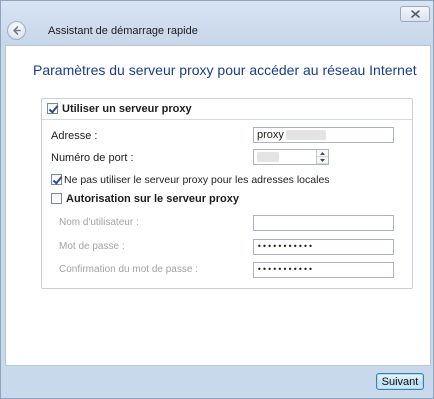 The image size is (434, 399). Describe the element at coordinates (128, 269) in the screenshot. I see `confirm-password-label: Confirmation du mot de passe :` at that location.